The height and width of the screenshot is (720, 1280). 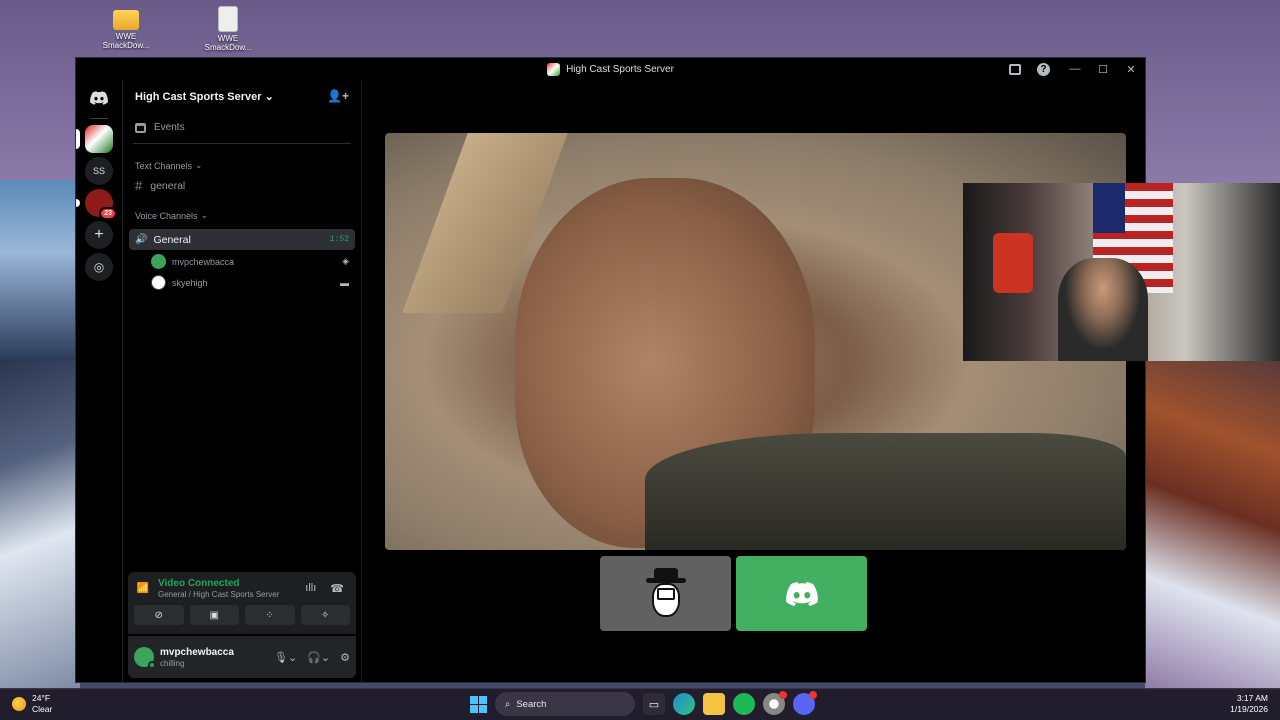 I want to click on server-header: High Cast Sports Server ⌄ 👤+, so click(x=242, y=96).